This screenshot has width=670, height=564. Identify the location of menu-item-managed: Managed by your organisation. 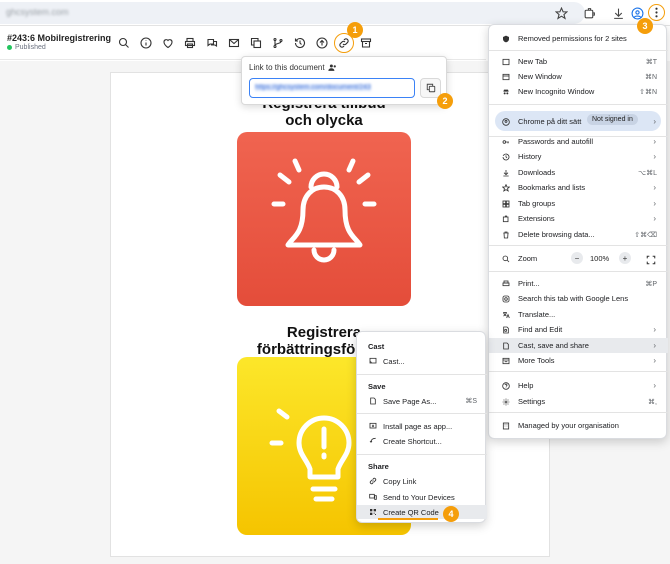
(578, 425).